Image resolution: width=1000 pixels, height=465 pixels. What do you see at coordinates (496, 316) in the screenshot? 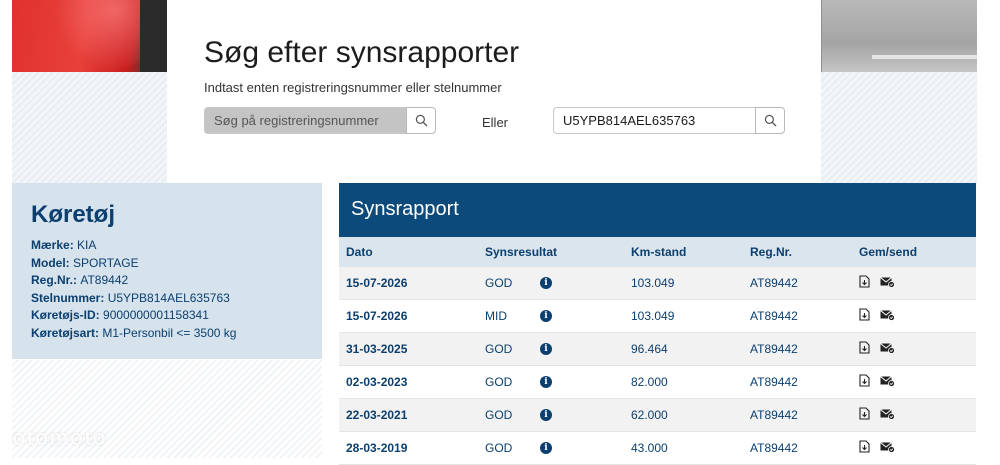
I see `row-result: MID` at bounding box center [496, 316].